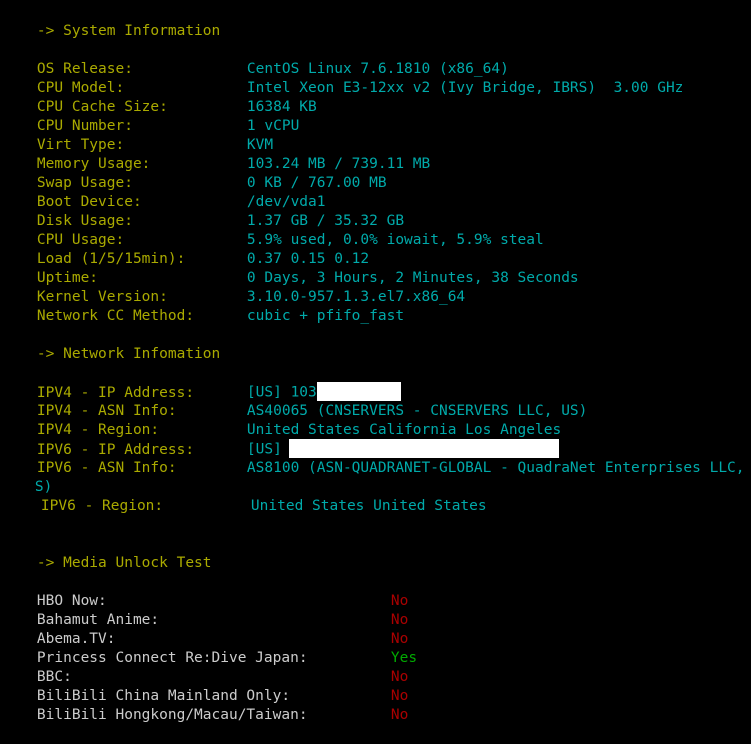 This screenshot has height=744, width=751. I want to click on section-heading-media-unlock-test: -> Media Unlock Test, so click(375, 553).